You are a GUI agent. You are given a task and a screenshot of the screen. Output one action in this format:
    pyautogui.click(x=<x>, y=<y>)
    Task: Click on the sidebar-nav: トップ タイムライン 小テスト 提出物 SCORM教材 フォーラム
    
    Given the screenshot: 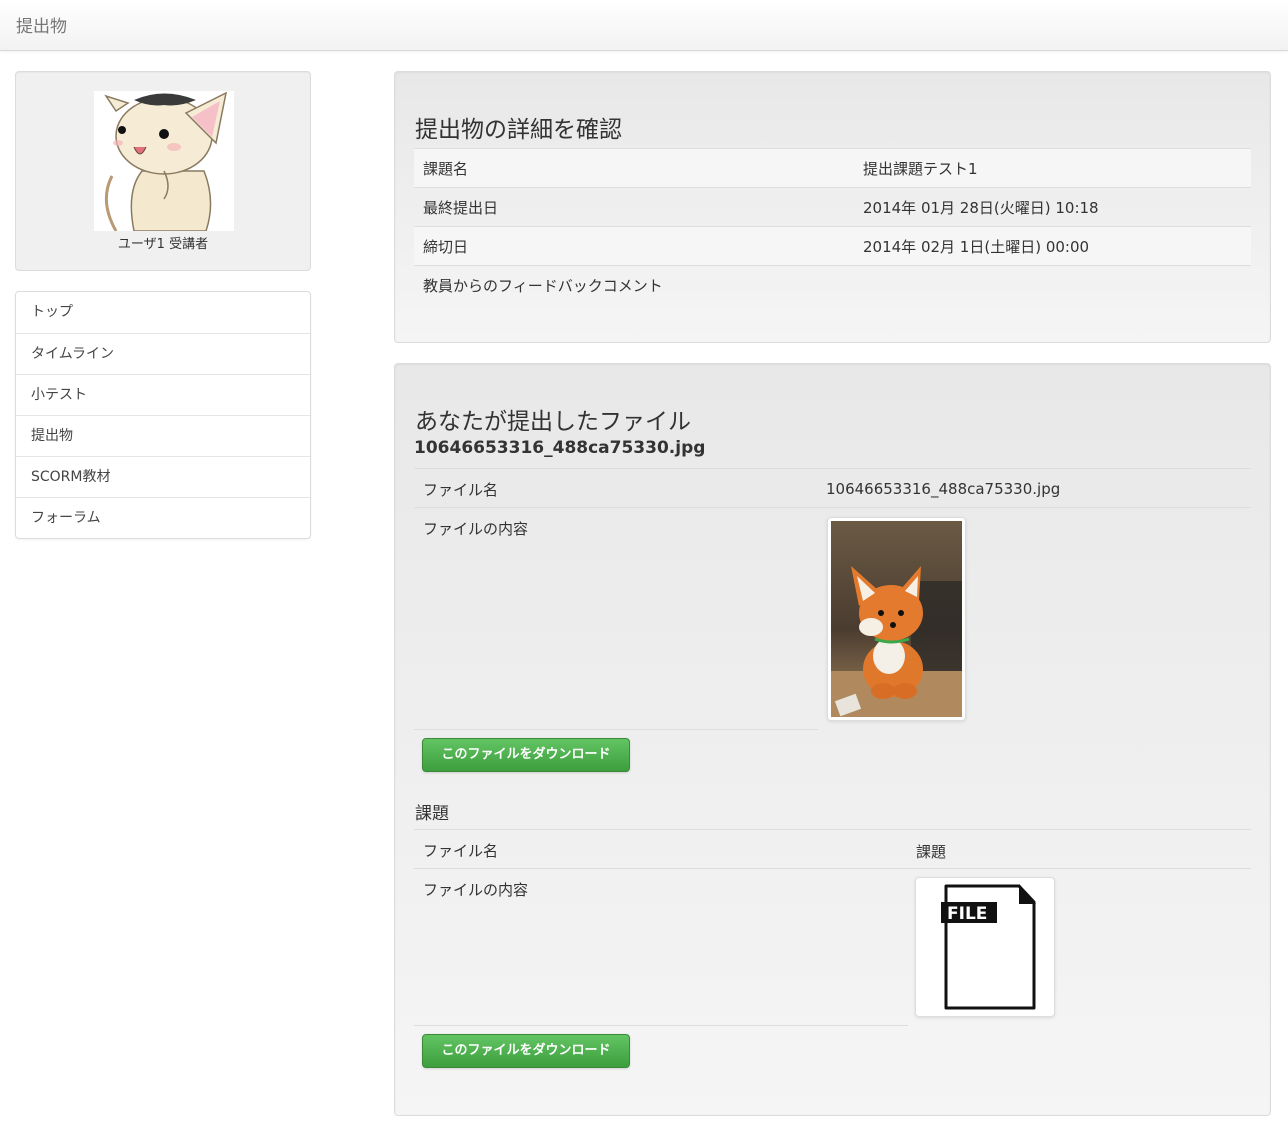 What is the action you would take?
    pyautogui.click(x=163, y=415)
    